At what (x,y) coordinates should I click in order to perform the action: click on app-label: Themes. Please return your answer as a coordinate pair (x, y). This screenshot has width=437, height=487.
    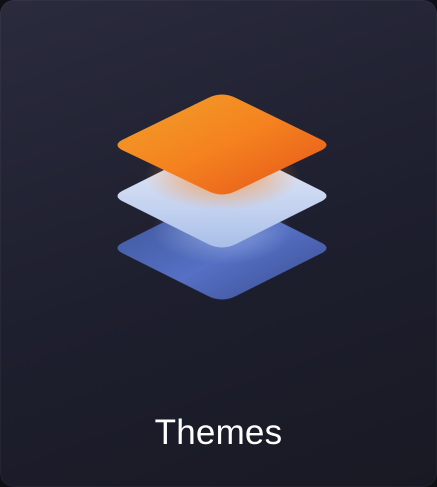
    Looking at the image, I should click on (218, 432).